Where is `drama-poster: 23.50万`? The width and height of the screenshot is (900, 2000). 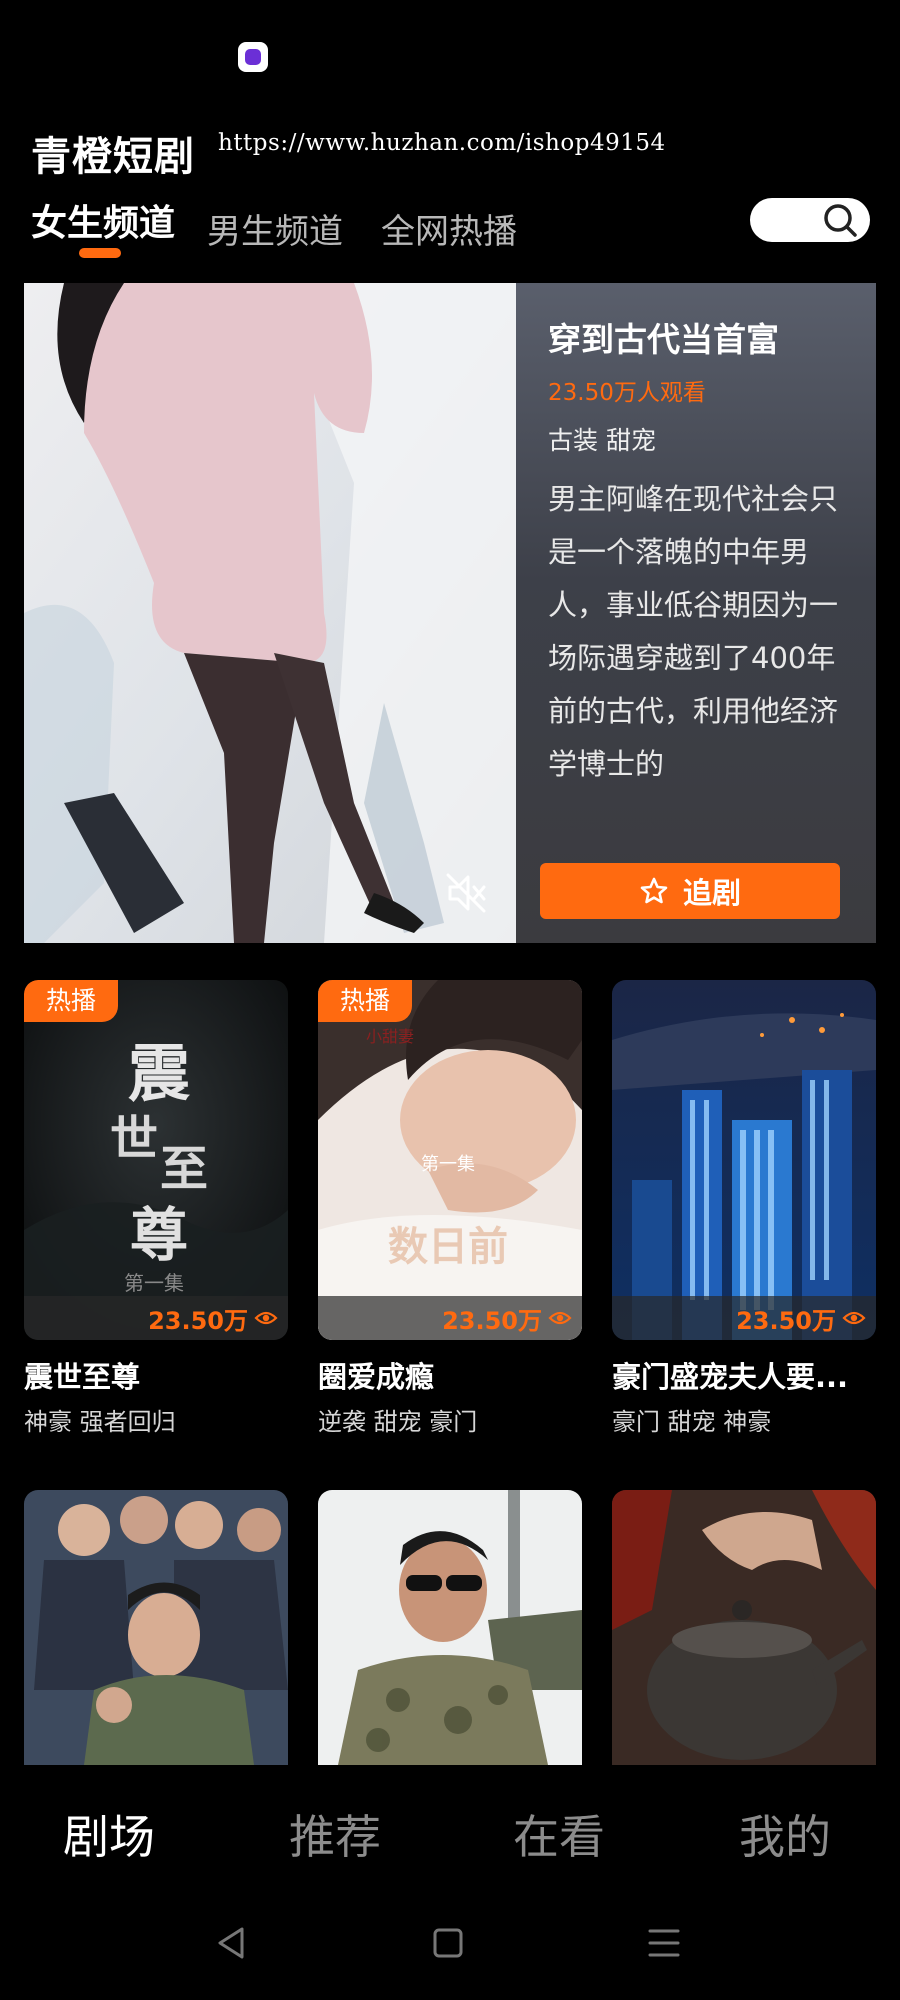 drama-poster: 23.50万 is located at coordinates (744, 1160).